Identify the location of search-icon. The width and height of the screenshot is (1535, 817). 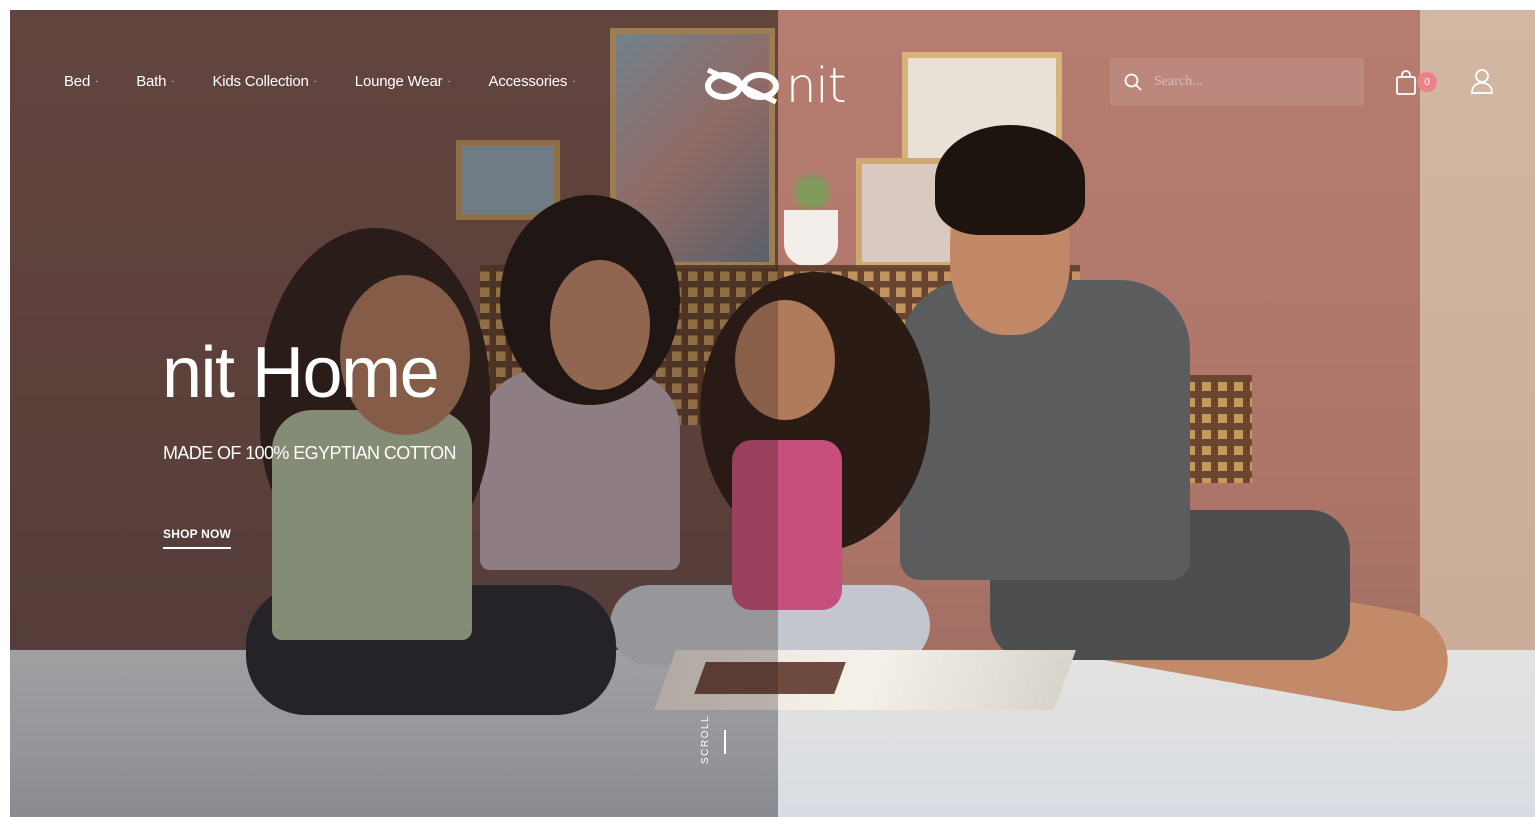
(1133, 82).